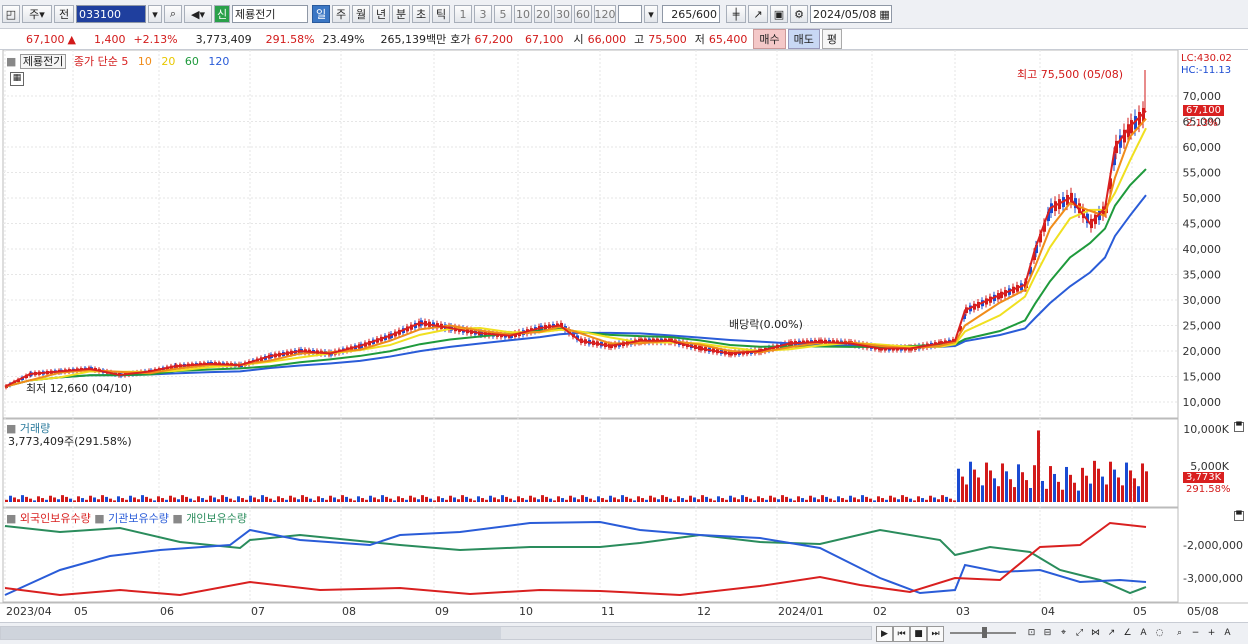 This screenshot has width=1248, height=644. What do you see at coordinates (769, 39) in the screenshot?
I see `buy-button: 매수` at bounding box center [769, 39].